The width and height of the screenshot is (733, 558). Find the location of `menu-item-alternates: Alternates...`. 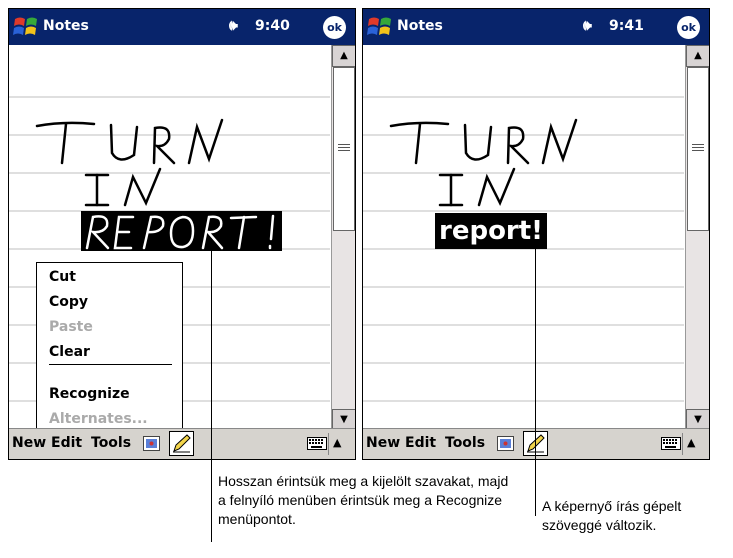

menu-item-alternates: Alternates... is located at coordinates (98, 419).